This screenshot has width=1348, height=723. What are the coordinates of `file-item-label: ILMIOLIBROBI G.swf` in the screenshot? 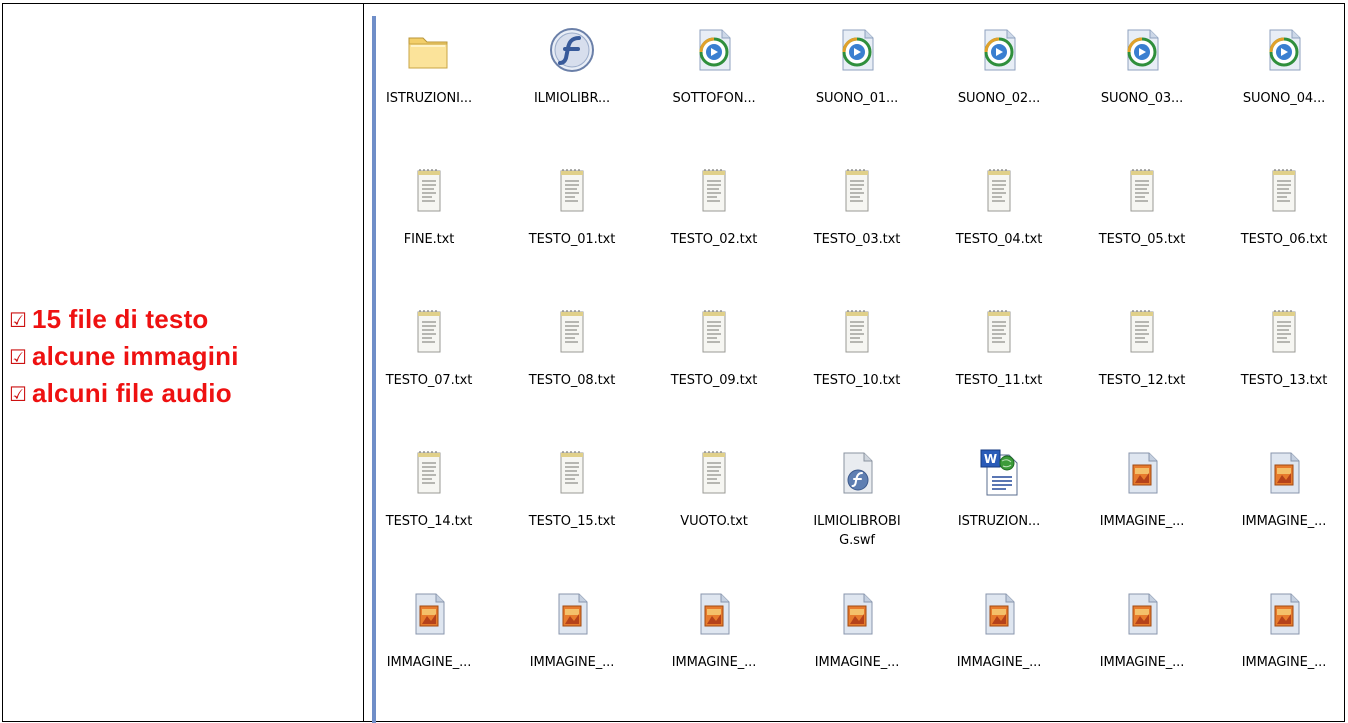 It's located at (857, 531).